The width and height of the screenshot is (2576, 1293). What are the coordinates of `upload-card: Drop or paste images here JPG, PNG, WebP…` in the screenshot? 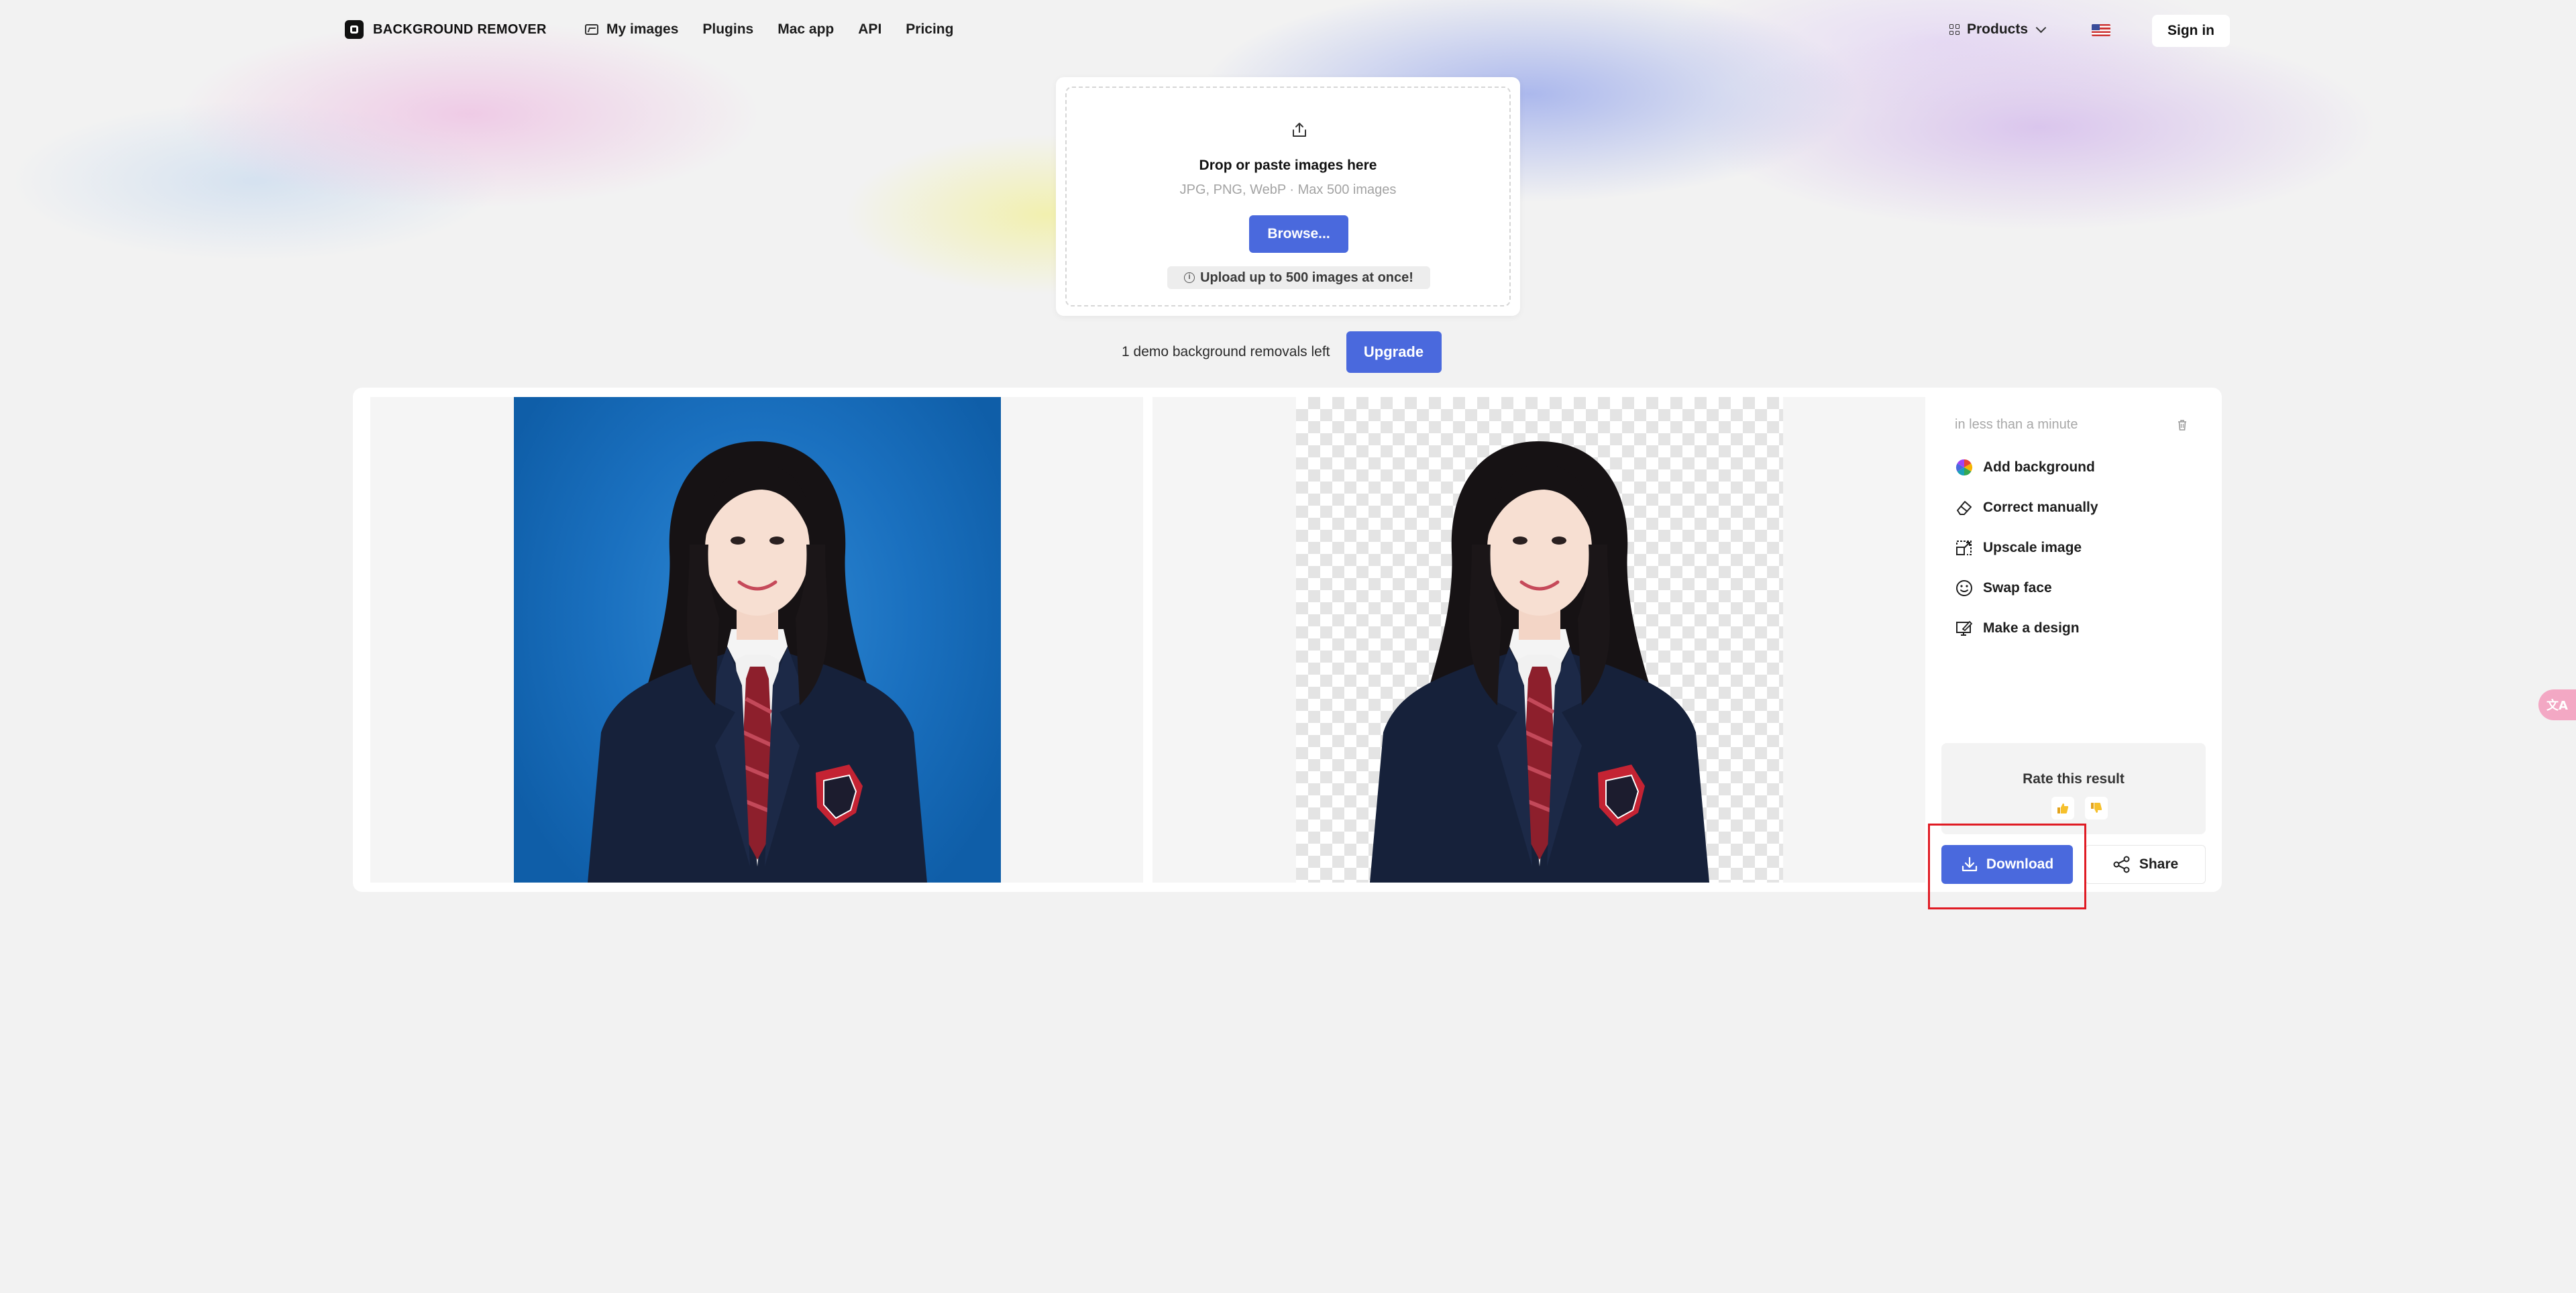 It's located at (1288, 196).